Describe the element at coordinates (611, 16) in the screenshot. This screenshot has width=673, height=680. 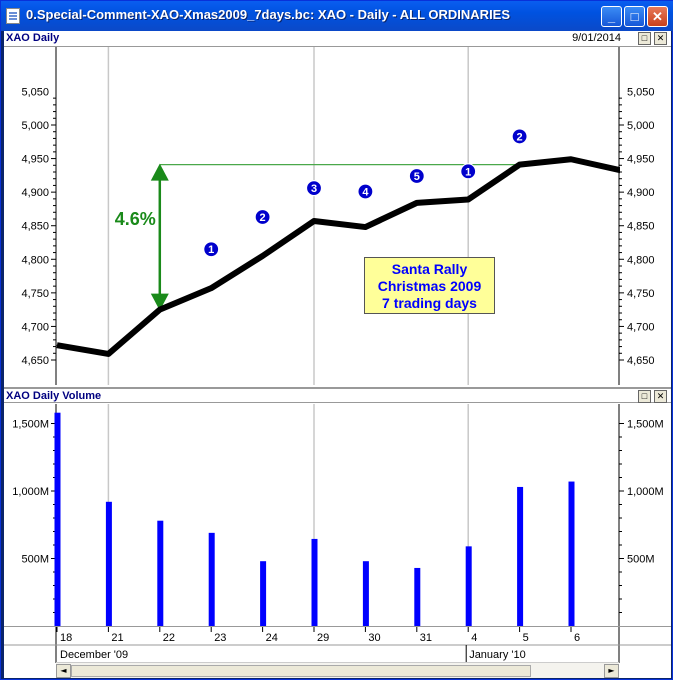
I see `minimize-button: _` at that location.